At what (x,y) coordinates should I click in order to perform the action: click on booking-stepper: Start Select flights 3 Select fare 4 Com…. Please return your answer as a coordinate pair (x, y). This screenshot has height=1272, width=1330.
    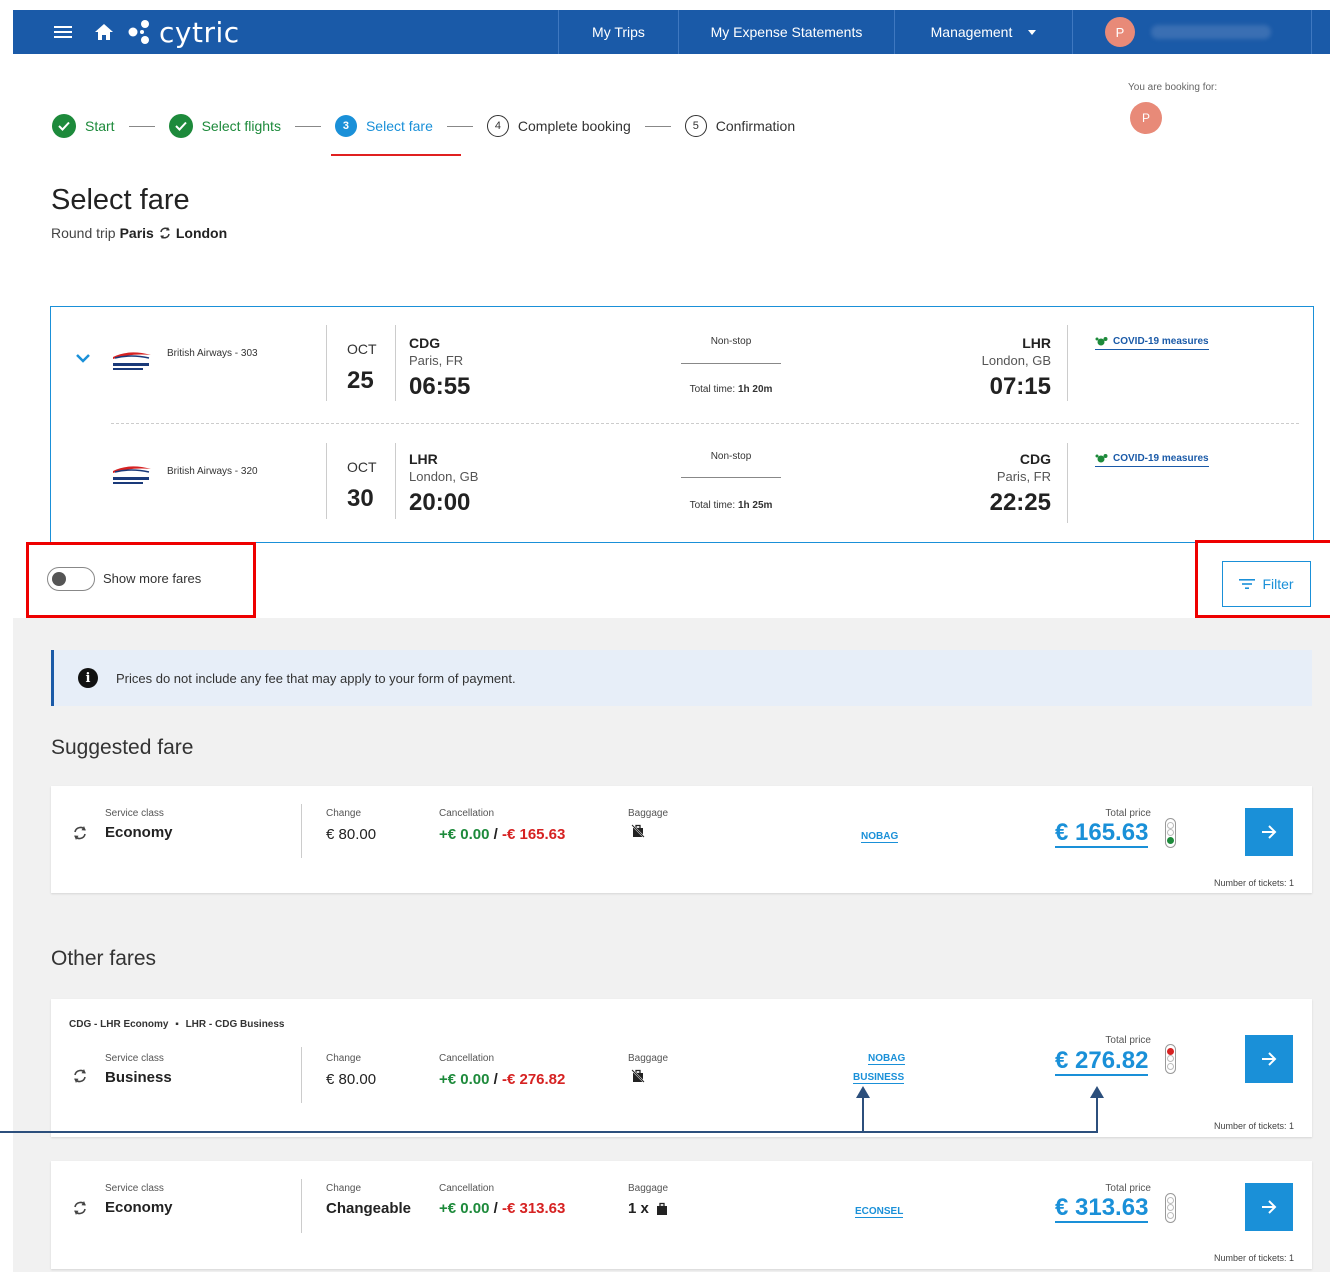
    Looking at the image, I should click on (423, 135).